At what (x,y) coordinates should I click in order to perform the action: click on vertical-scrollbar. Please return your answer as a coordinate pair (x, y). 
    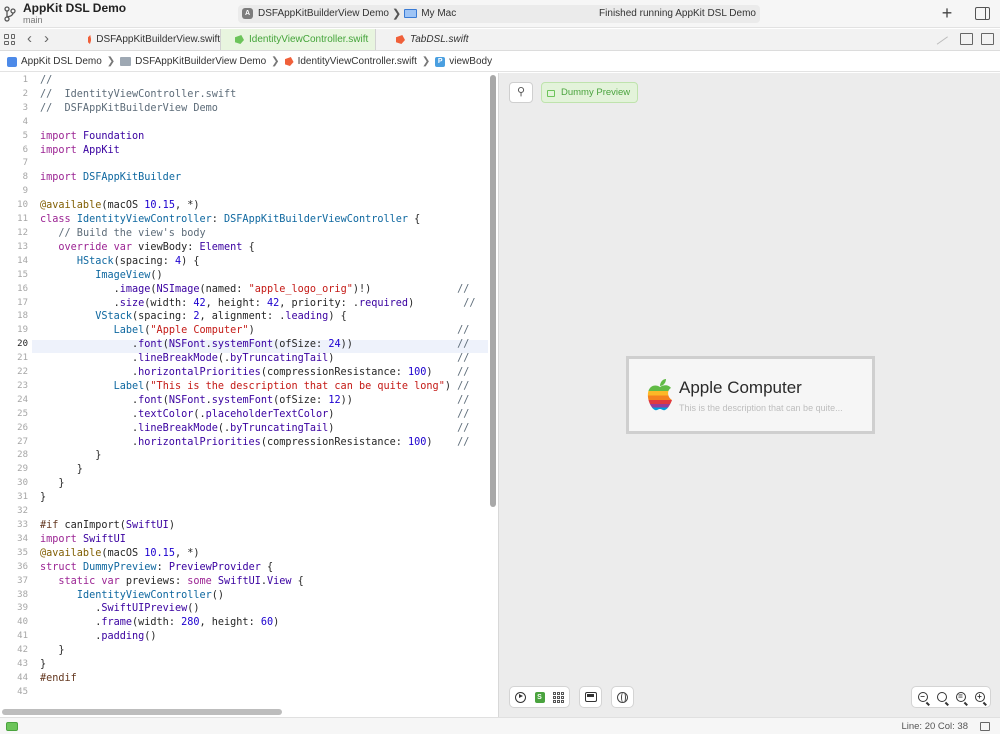
    Looking at the image, I should click on (493, 291).